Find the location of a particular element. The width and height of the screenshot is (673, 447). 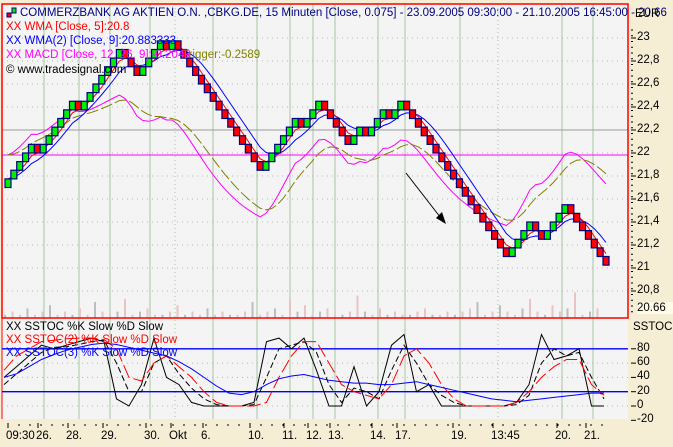

price-tick-label: 21 is located at coordinates (643, 267).